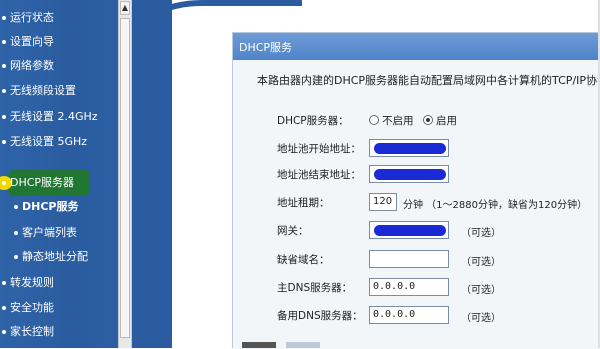  I want to click on gateway-input, so click(409, 230).